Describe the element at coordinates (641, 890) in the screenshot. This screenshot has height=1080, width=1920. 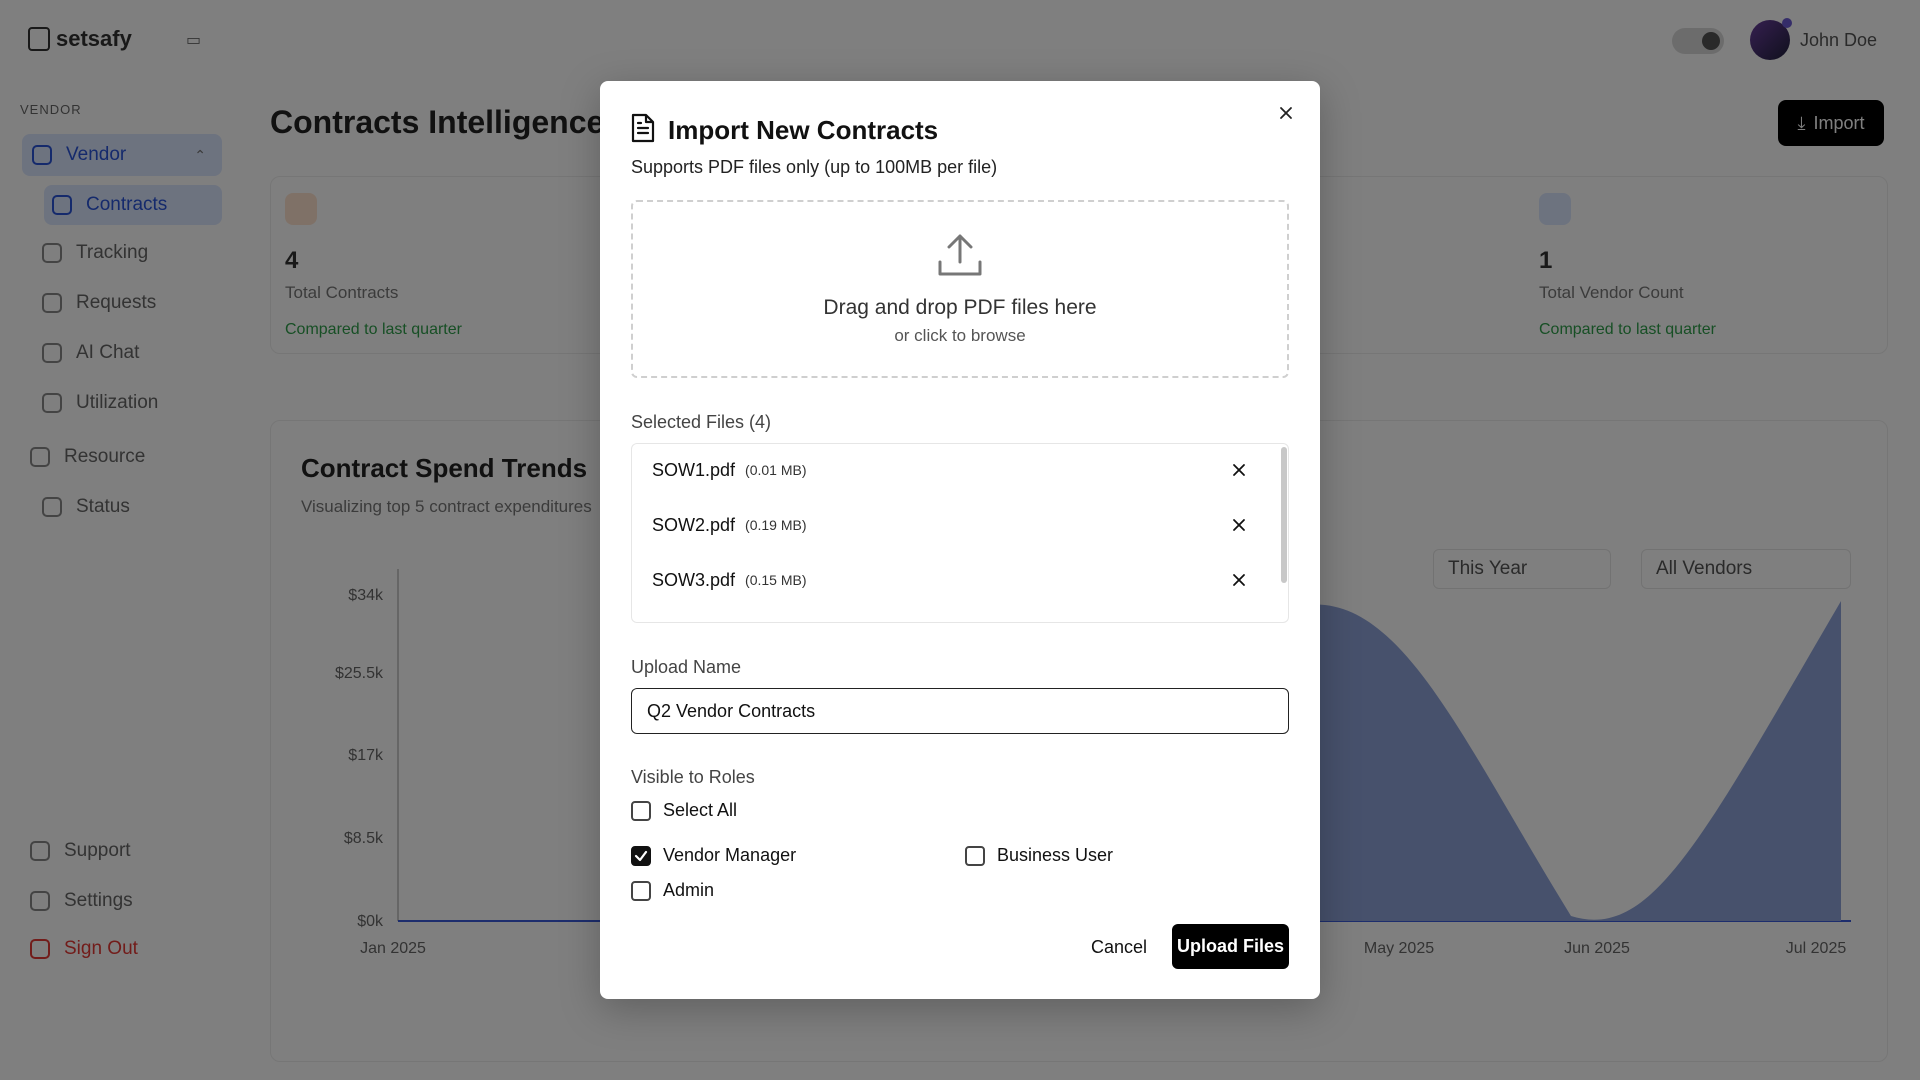
I see `admin-checkbox` at that location.